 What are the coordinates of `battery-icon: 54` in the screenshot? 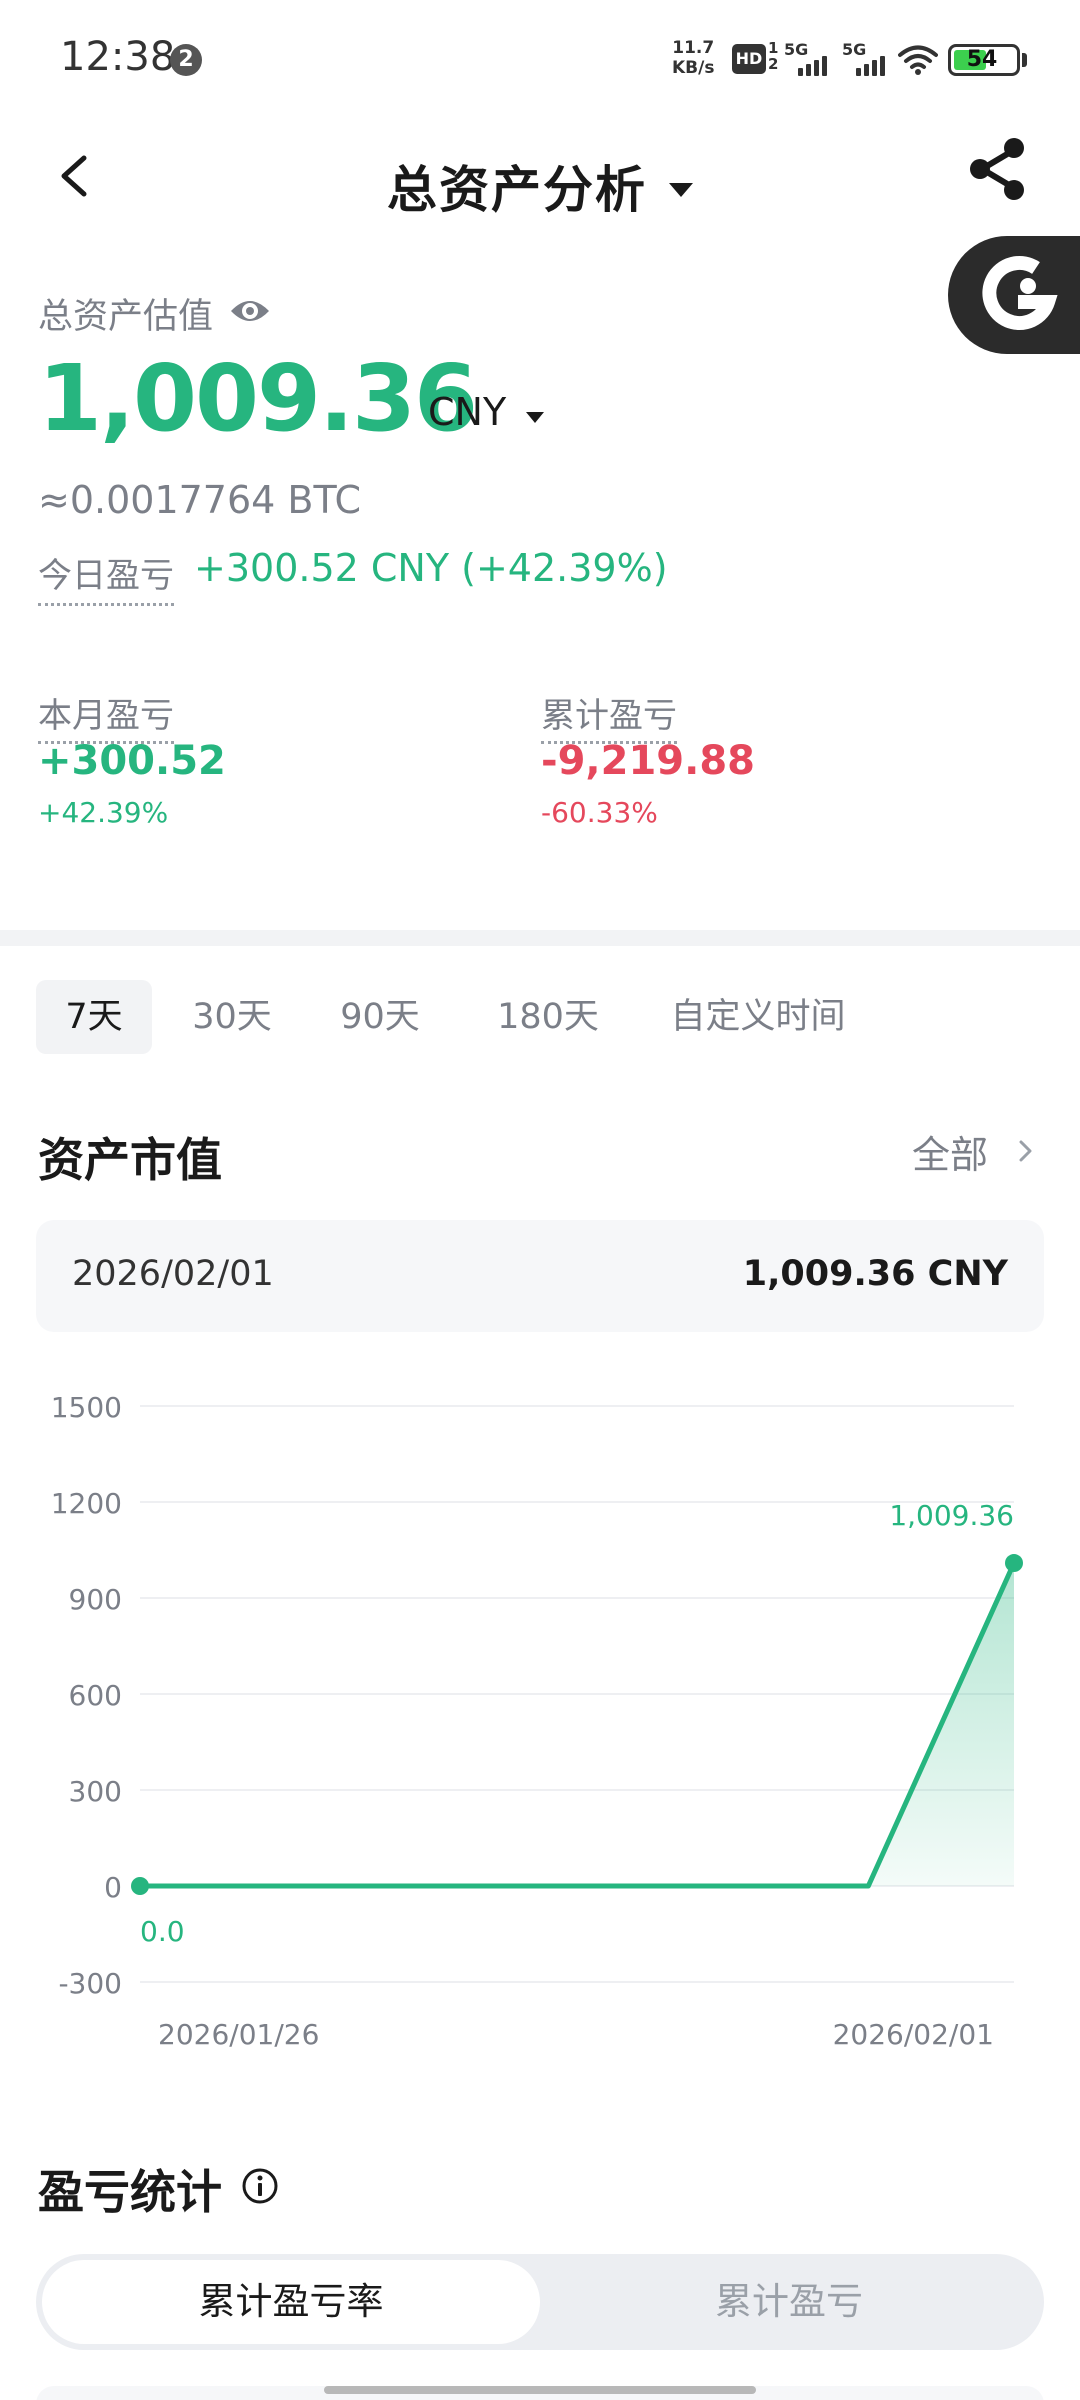 It's located at (984, 60).